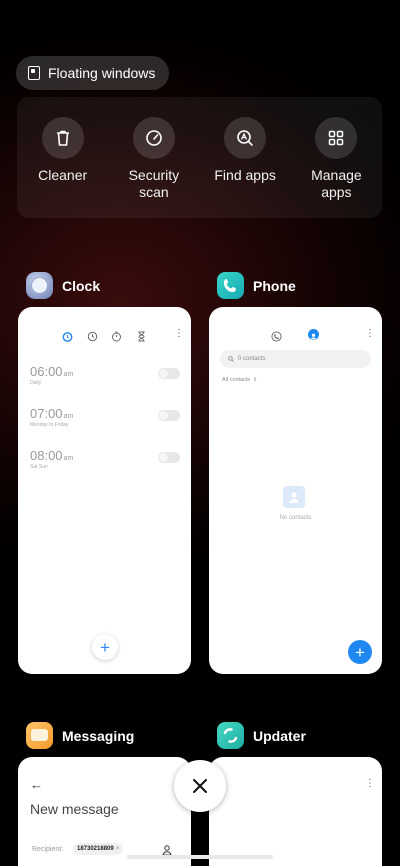 This screenshot has height=866, width=400. Describe the element at coordinates (154, 183) in the screenshot. I see `security-scan-label: Security scan` at that location.